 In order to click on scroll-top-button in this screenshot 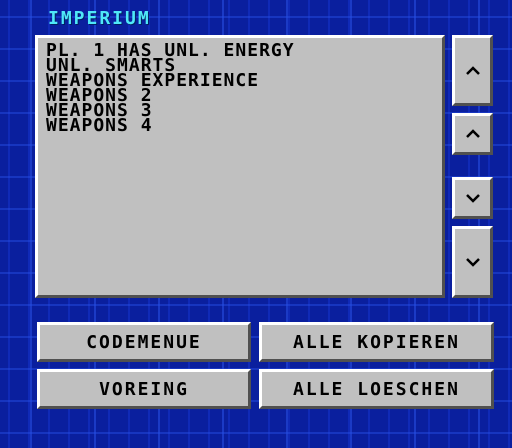, I will do `click(472, 70)`.